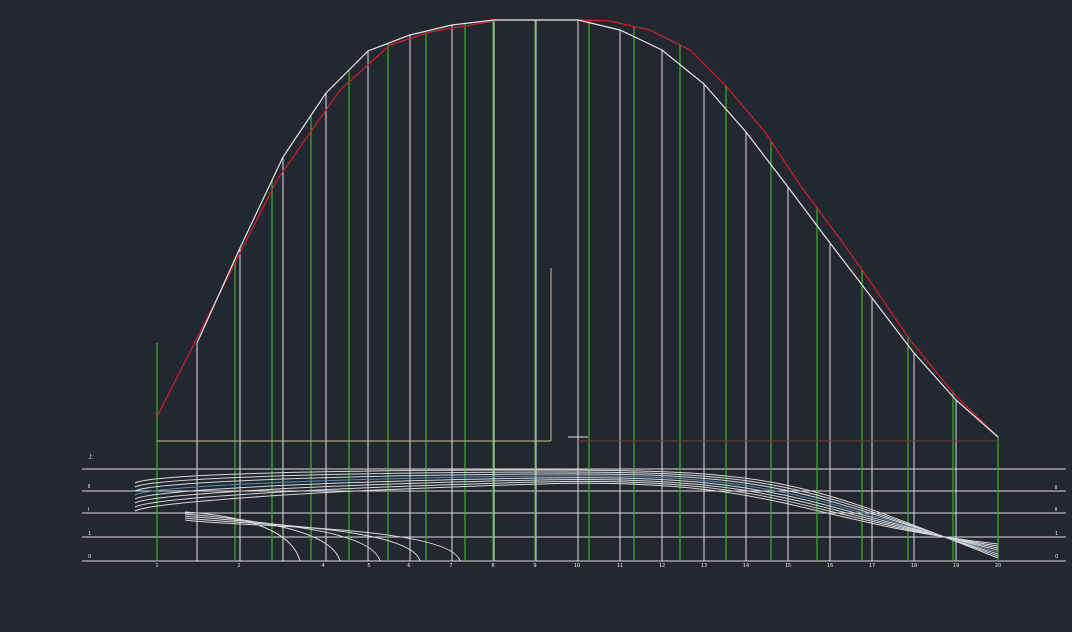 The width and height of the screenshot is (1072, 632). What do you see at coordinates (1056, 534) in the screenshot?
I see `waterline-label-right: 1` at bounding box center [1056, 534].